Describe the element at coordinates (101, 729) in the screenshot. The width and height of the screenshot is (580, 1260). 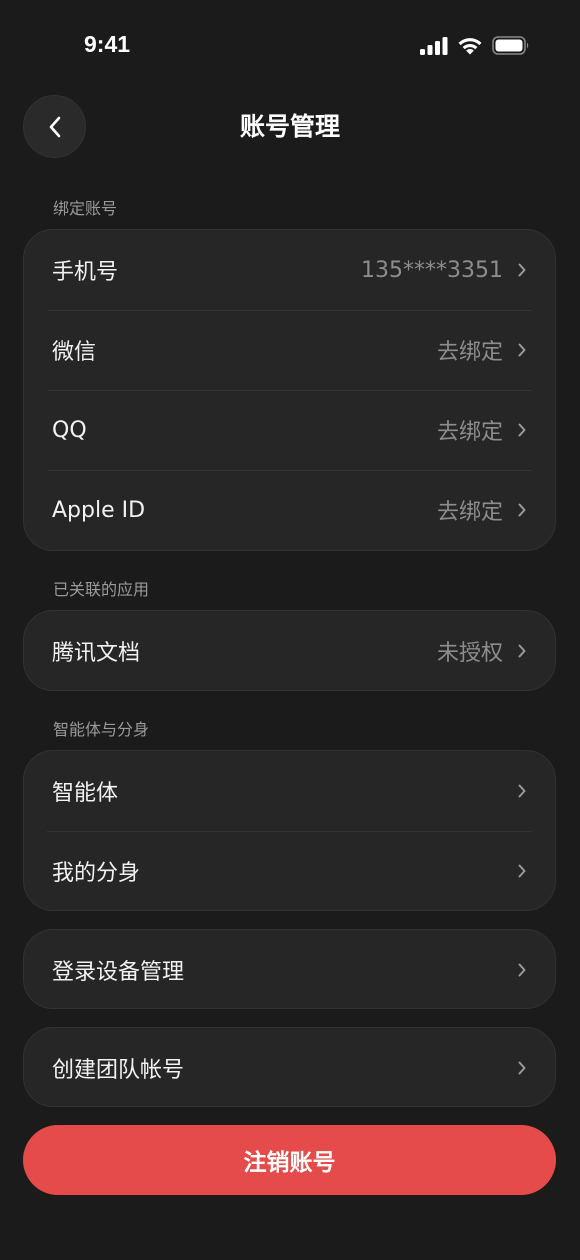
I see `section-label-agents: 智能体与分身` at that location.